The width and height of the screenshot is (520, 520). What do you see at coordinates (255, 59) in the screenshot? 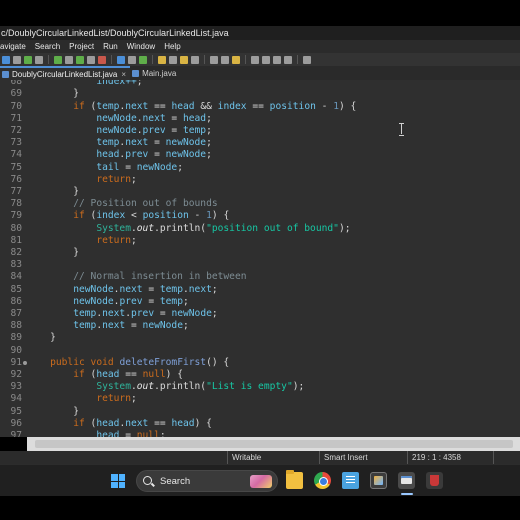
I see `back-icon` at bounding box center [255, 59].